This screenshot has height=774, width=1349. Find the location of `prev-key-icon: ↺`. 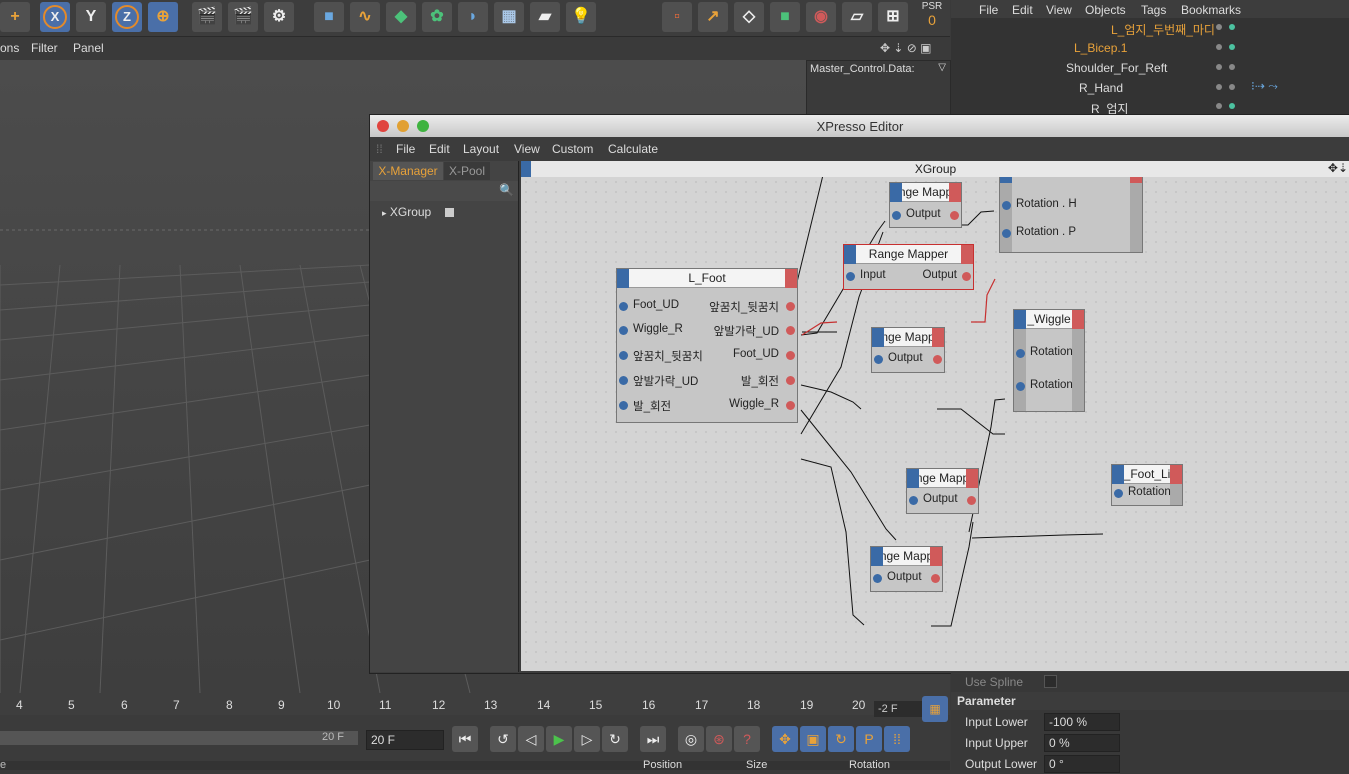

prev-key-icon: ↺ is located at coordinates (503, 739).